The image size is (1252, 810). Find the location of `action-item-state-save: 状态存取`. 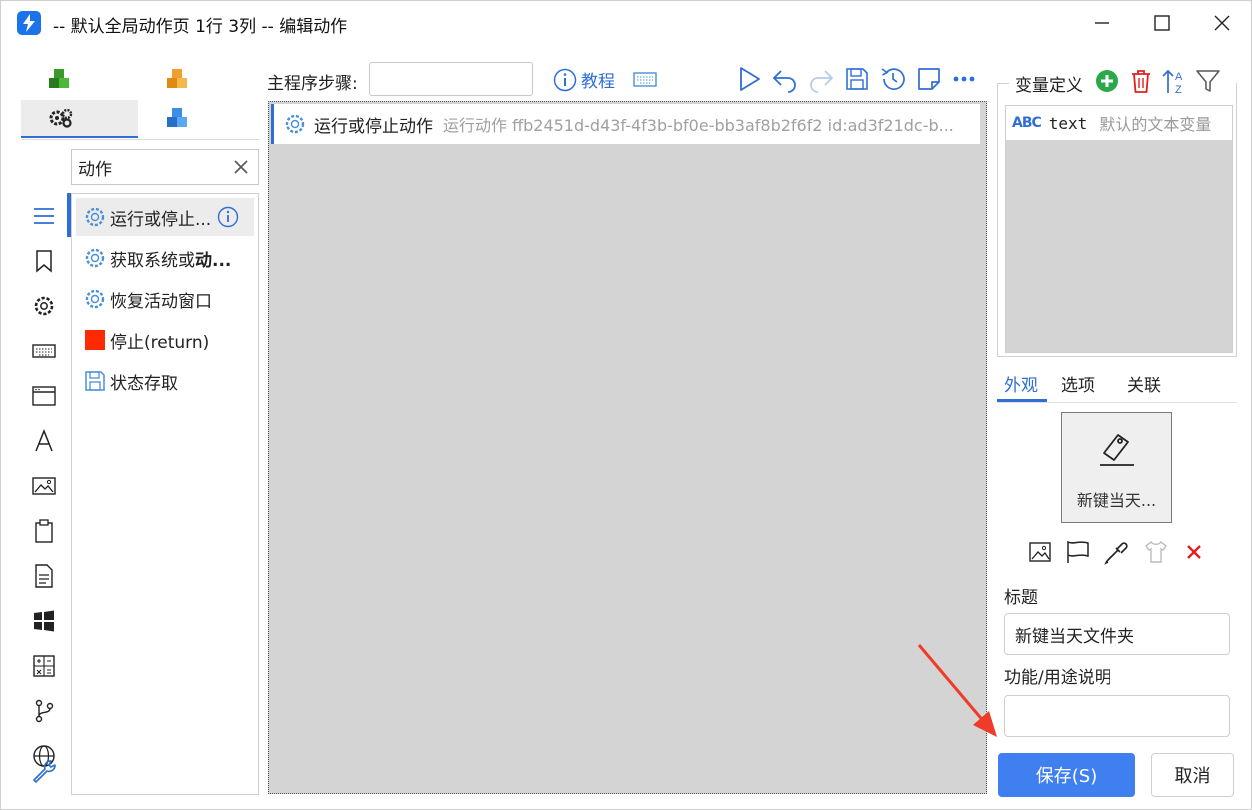

action-item-state-save: 状态存取 is located at coordinates (165, 381).